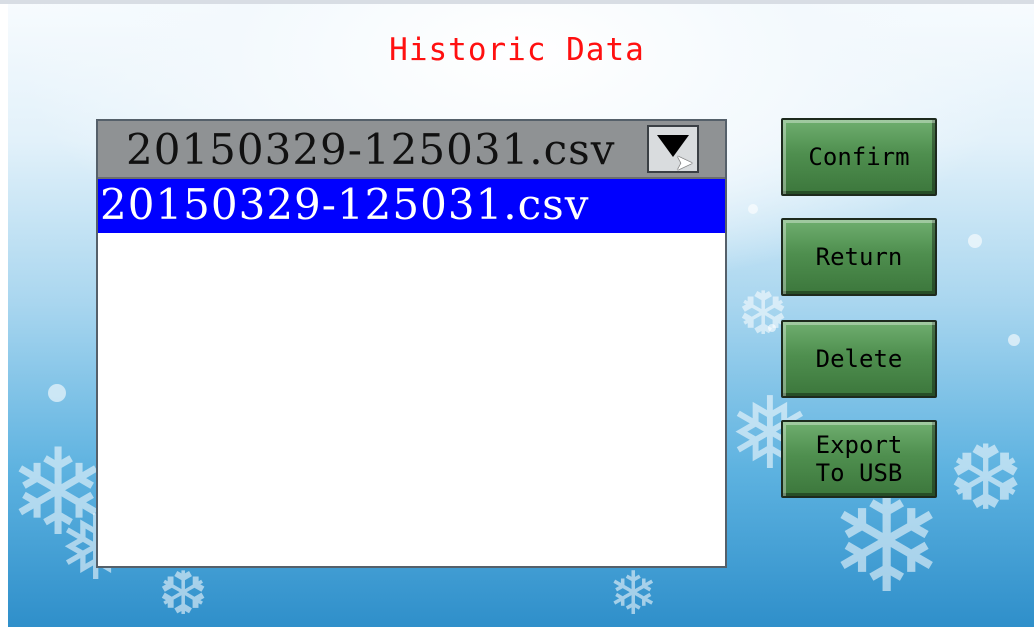 The image size is (1034, 627). What do you see at coordinates (517, 50) in the screenshot?
I see `page-title: Historic Data` at bounding box center [517, 50].